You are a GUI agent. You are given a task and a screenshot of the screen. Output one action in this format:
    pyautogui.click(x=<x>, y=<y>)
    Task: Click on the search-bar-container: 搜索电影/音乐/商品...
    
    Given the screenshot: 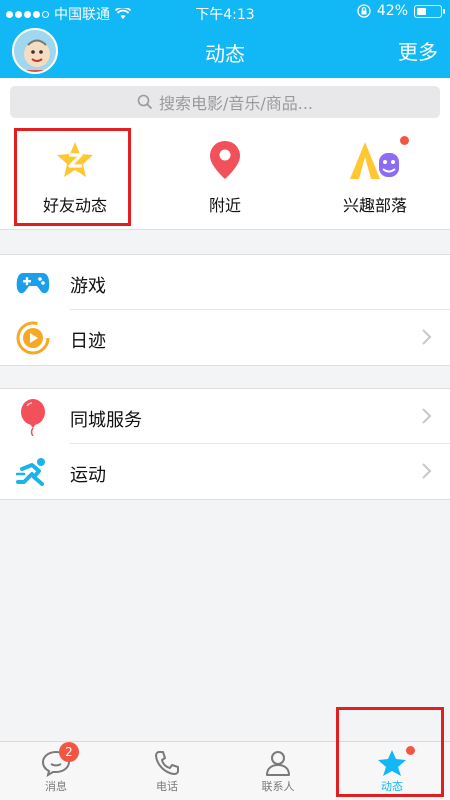 What is the action you would take?
    pyautogui.click(x=225, y=101)
    